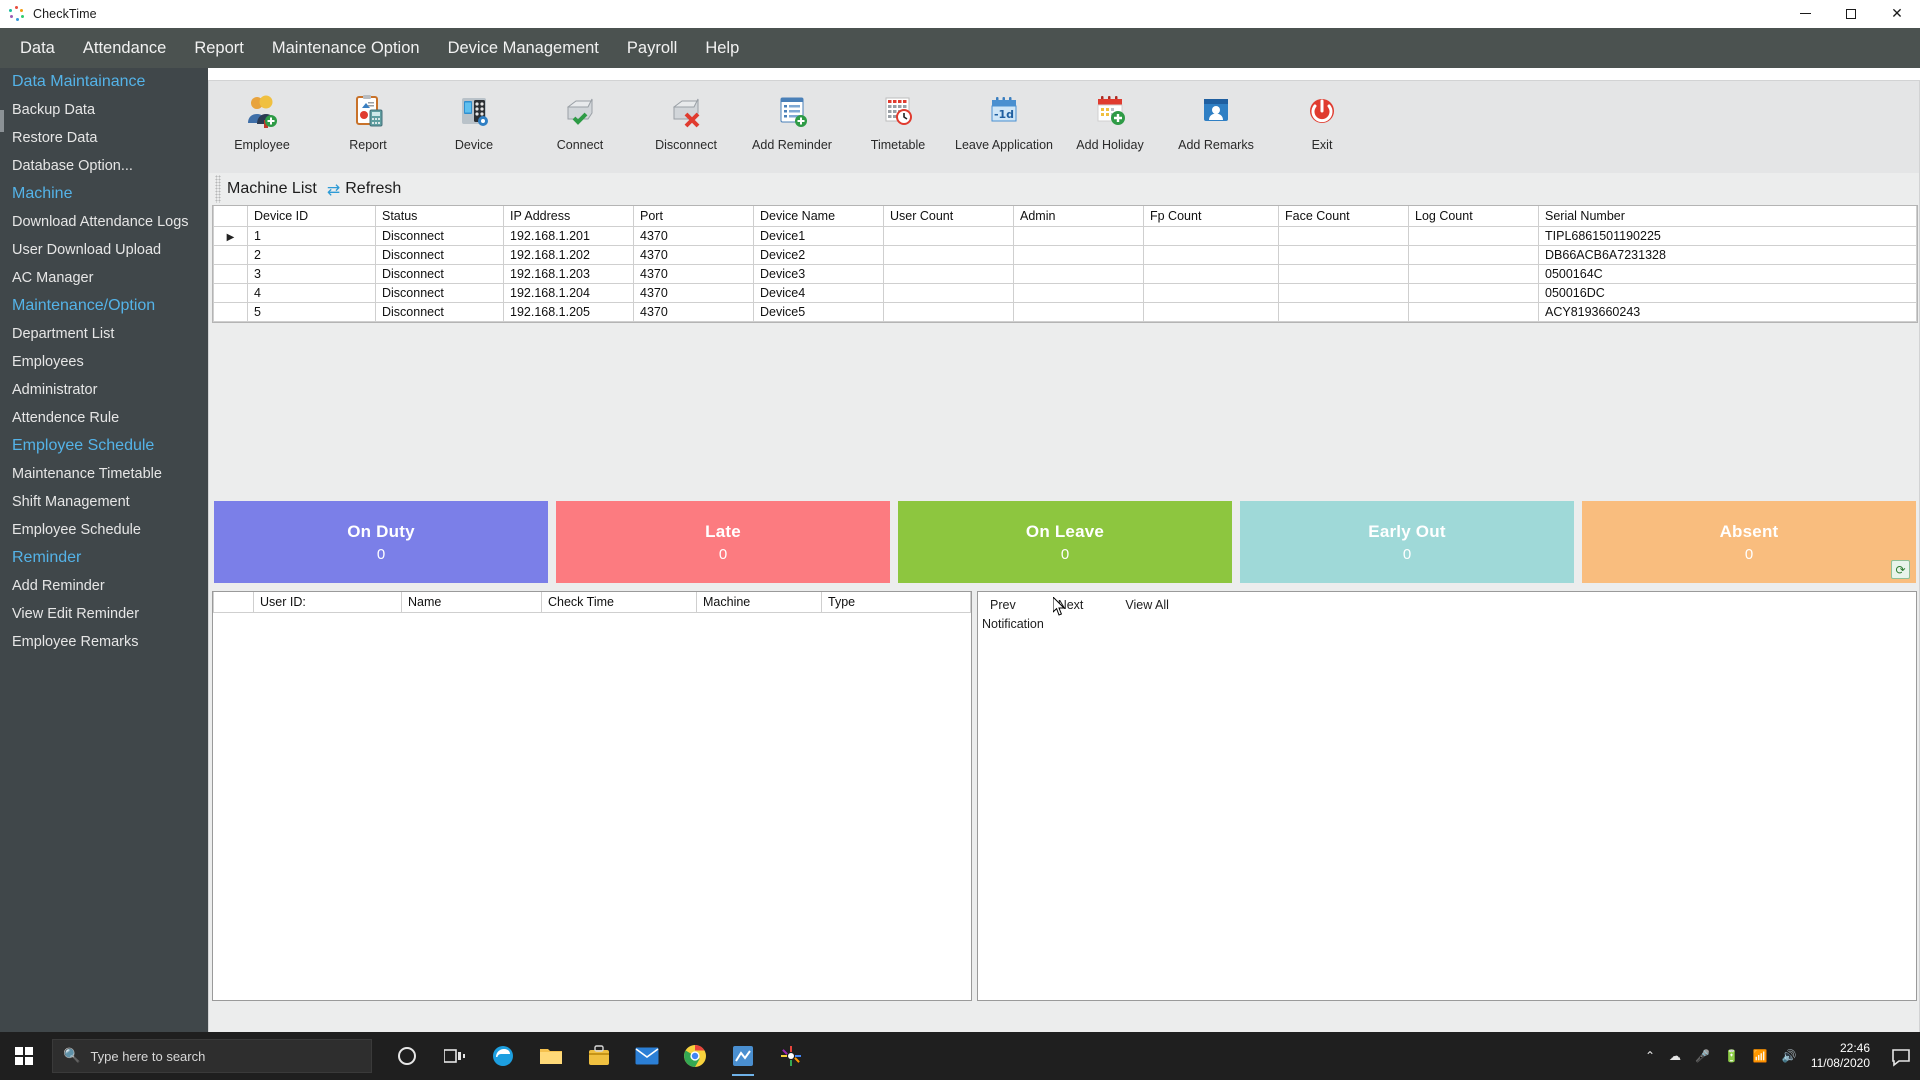 This screenshot has width=1920, height=1080. Describe the element at coordinates (652, 48) in the screenshot. I see `menu-payroll: Payroll` at that location.